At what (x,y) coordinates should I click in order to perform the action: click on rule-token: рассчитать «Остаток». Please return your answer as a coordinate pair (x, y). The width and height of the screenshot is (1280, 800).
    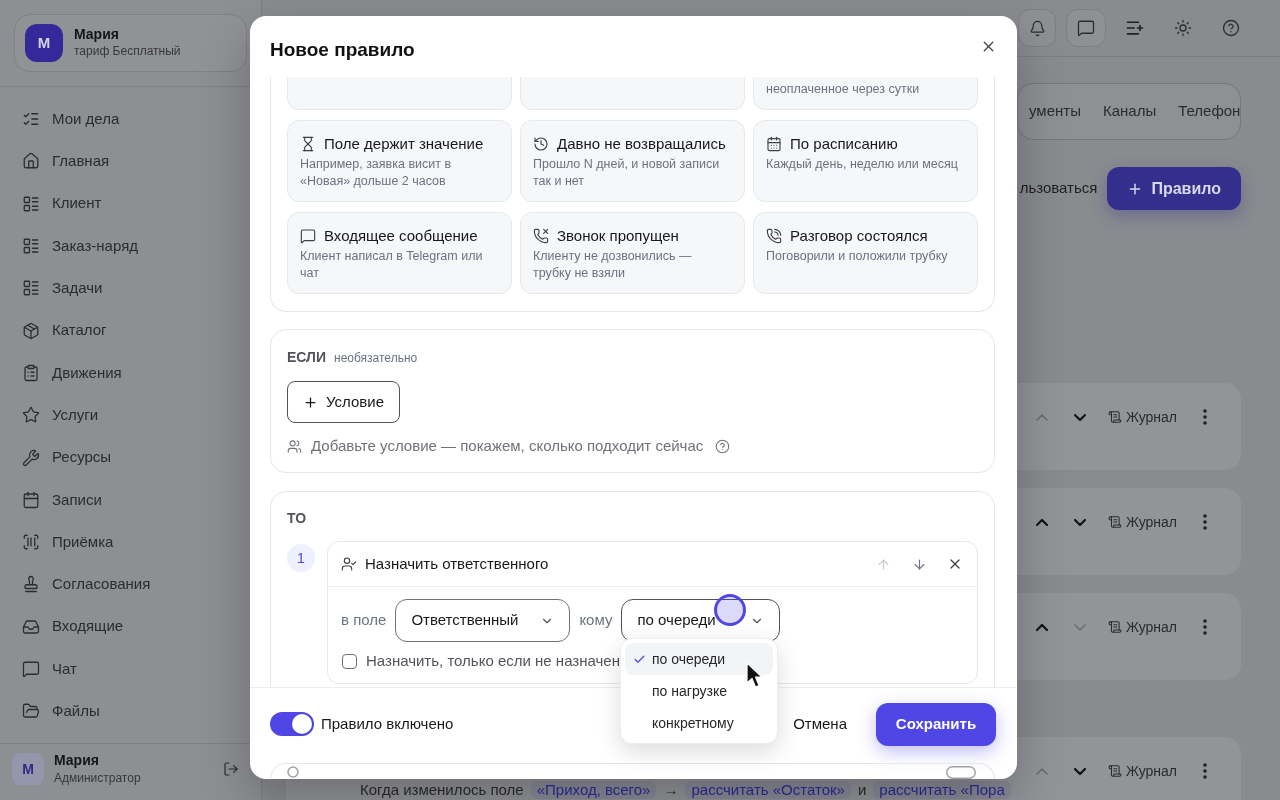
    Looking at the image, I should click on (768, 790).